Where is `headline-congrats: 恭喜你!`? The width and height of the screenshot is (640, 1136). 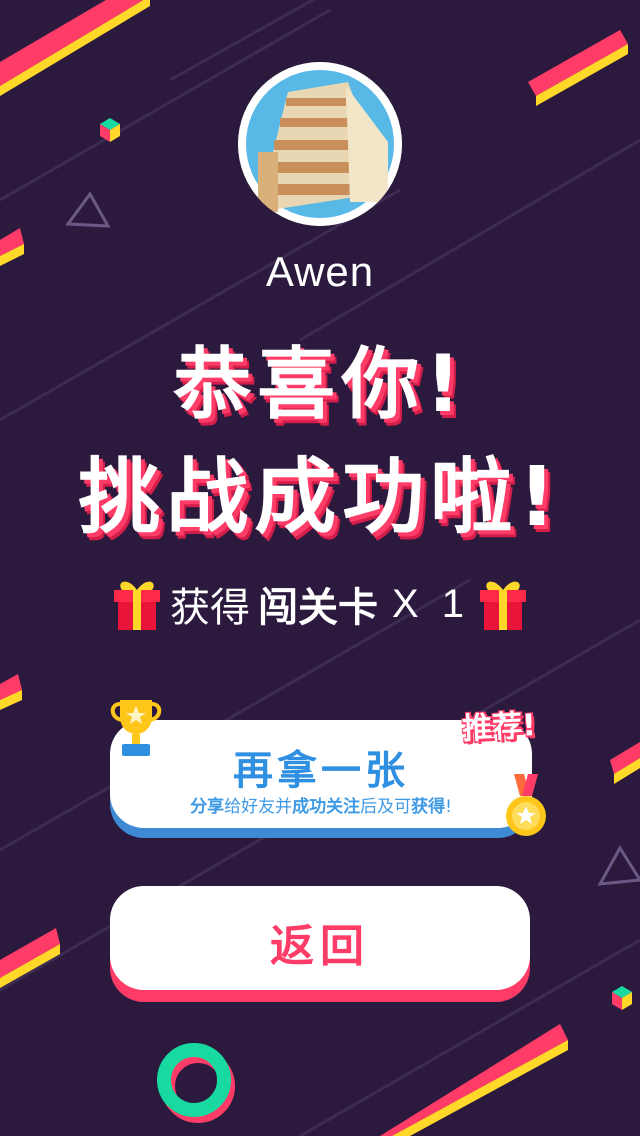
headline-congrats: 恭喜你! is located at coordinates (320, 385).